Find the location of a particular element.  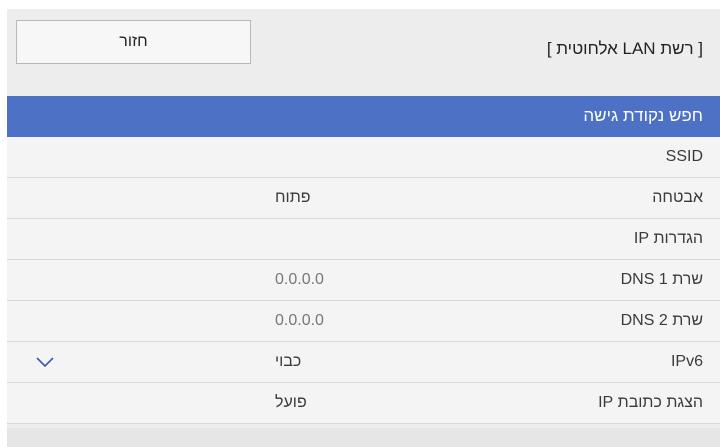

menu-item-label: שרת DNS 1 is located at coordinates (661, 279).